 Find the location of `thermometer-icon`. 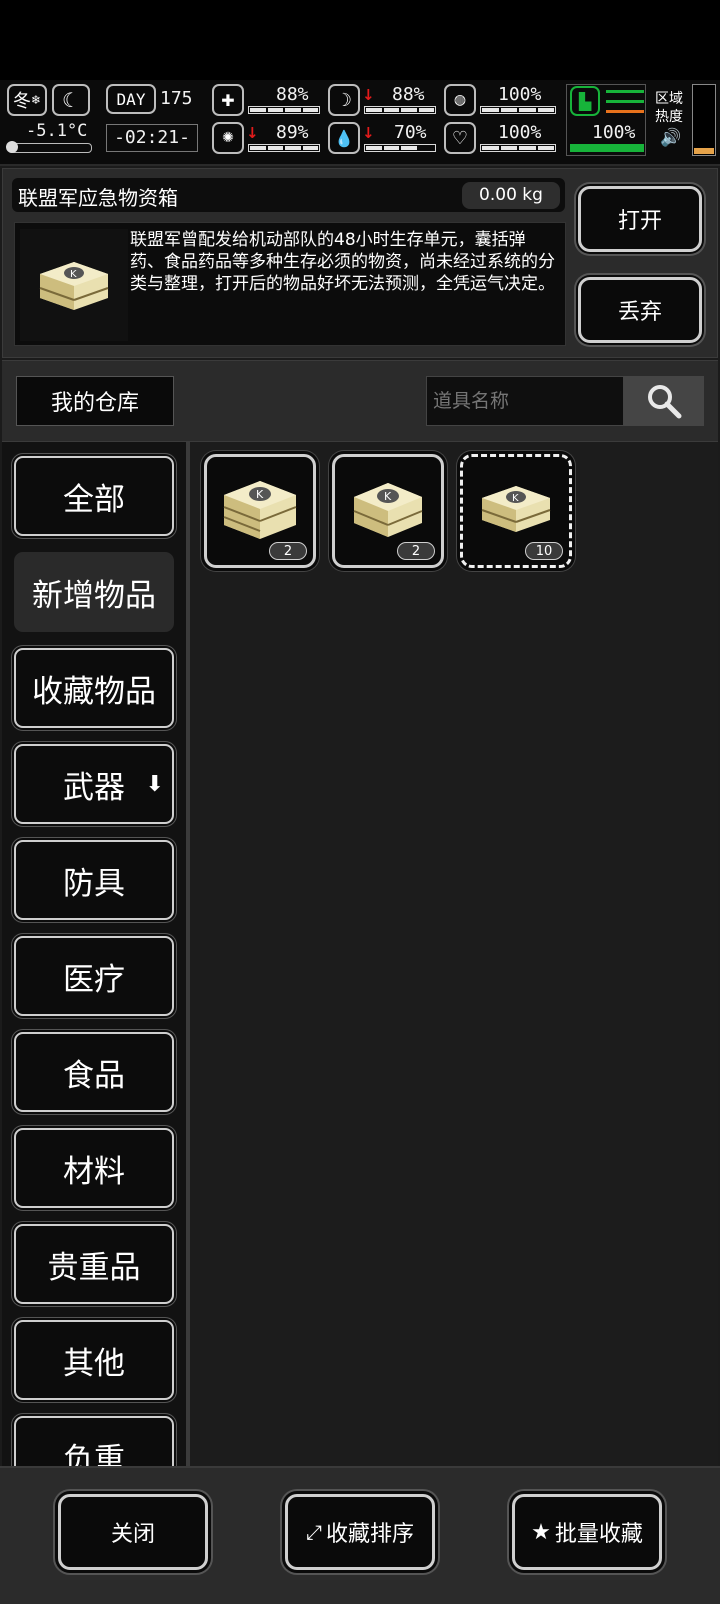

thermometer-icon is located at coordinates (49, 147).